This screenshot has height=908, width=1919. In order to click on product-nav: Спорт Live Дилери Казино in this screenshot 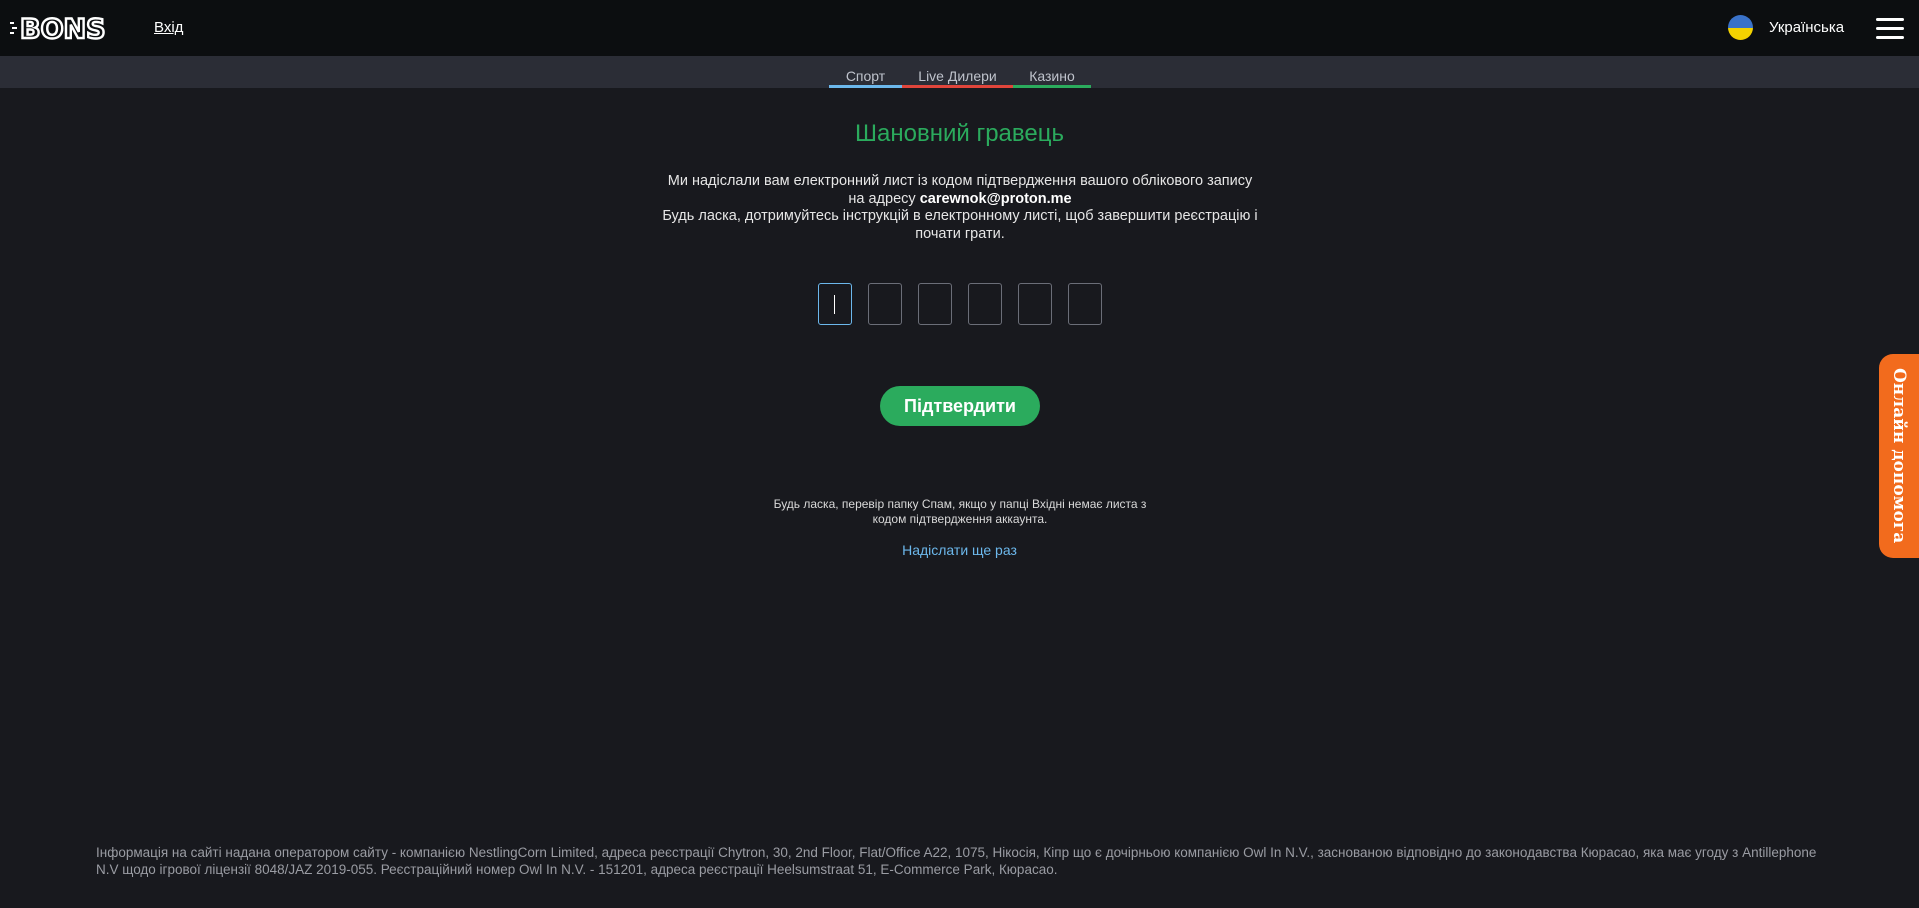, I will do `click(959, 72)`.